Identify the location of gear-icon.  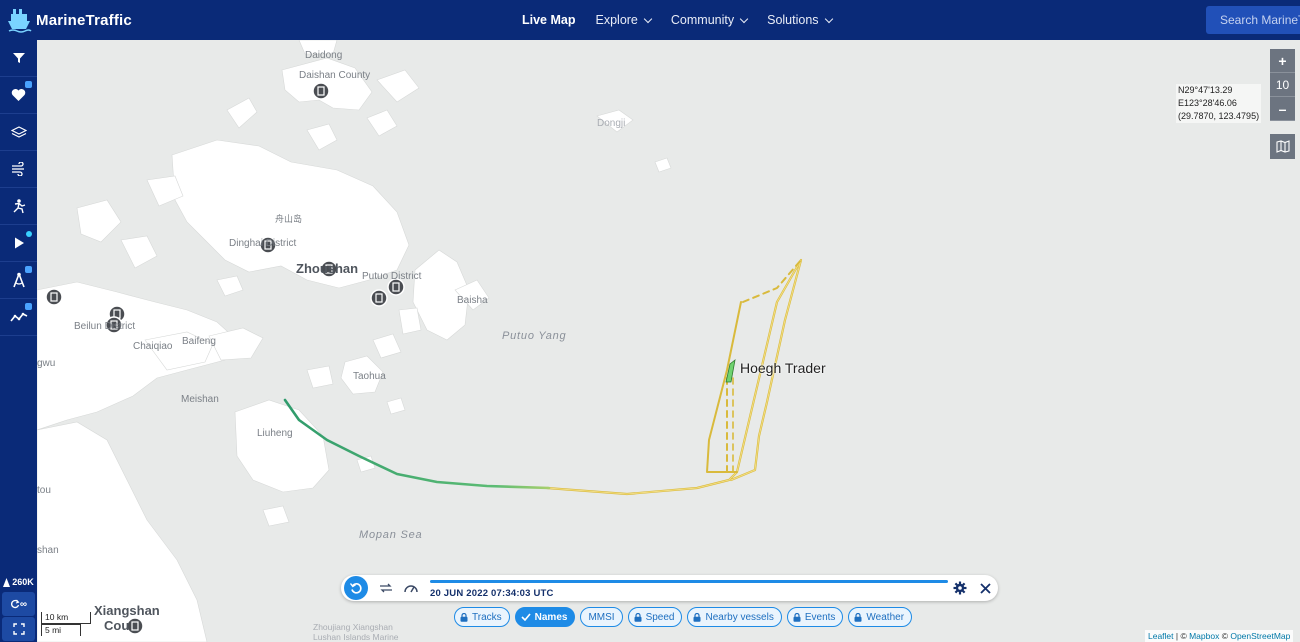
(960, 588).